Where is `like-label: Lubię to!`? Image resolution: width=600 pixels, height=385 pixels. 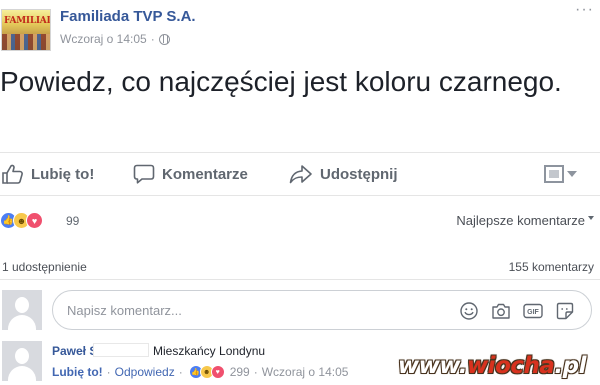 like-label: Lubię to! is located at coordinates (63, 174).